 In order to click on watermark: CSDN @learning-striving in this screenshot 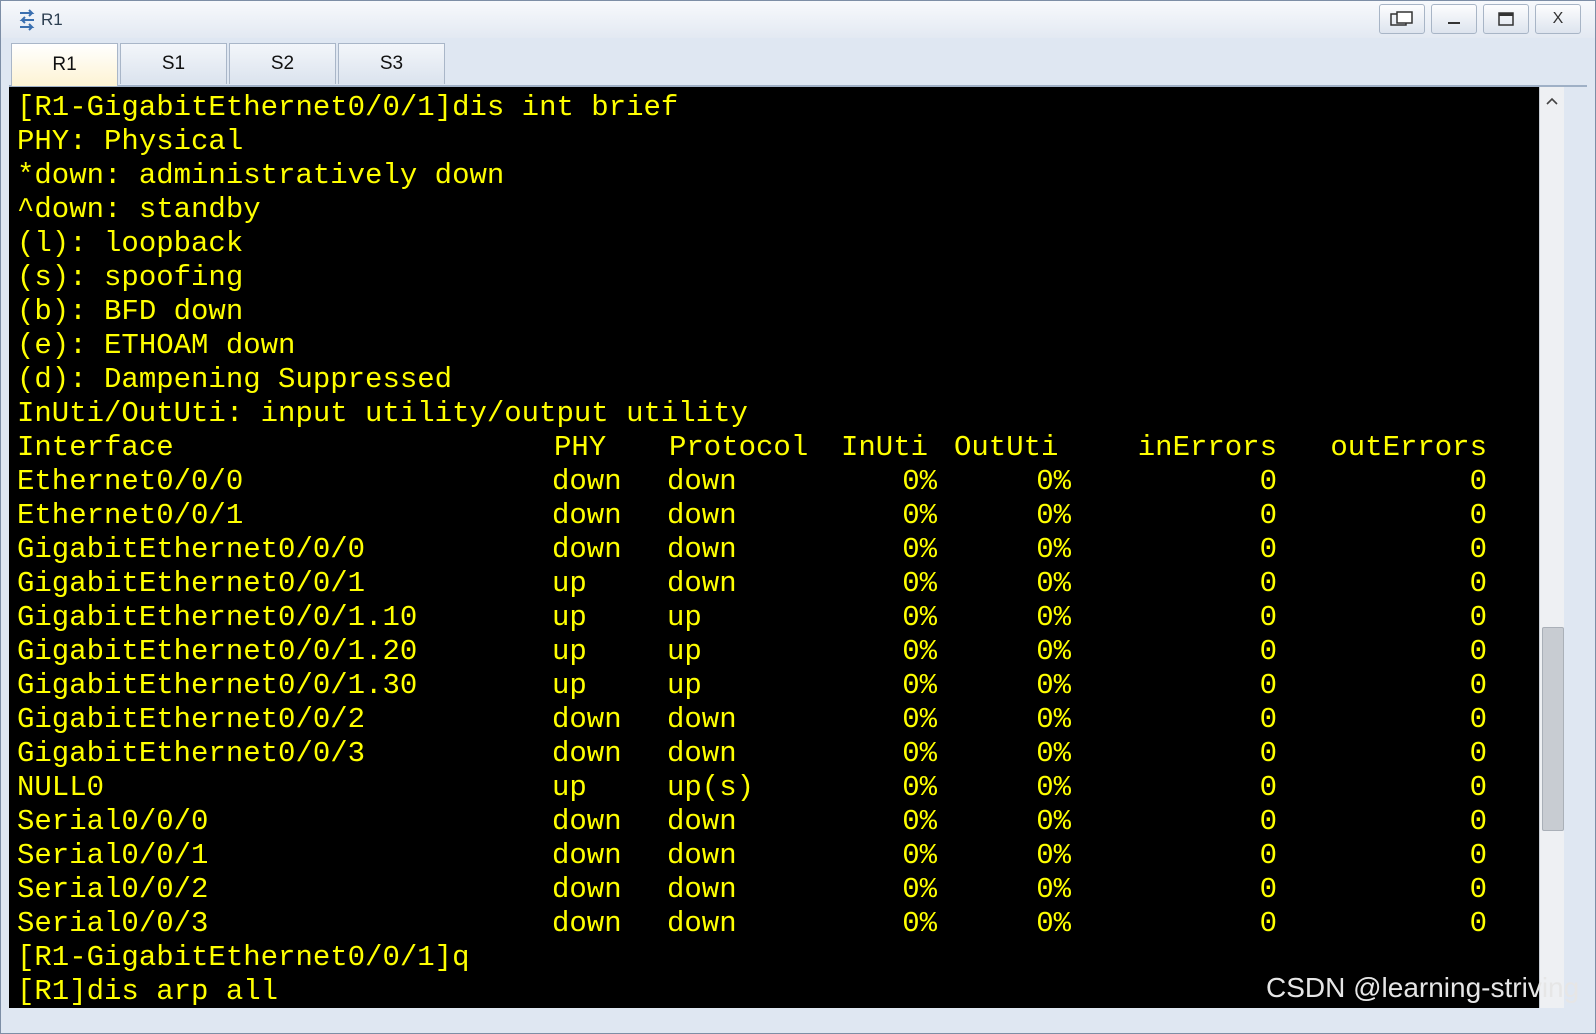, I will do `click(1423, 987)`.